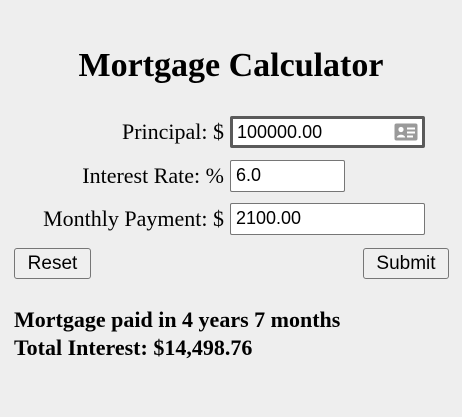  Describe the element at coordinates (327, 219) in the screenshot. I see `monthly-payment-input: 2100.00` at that location.